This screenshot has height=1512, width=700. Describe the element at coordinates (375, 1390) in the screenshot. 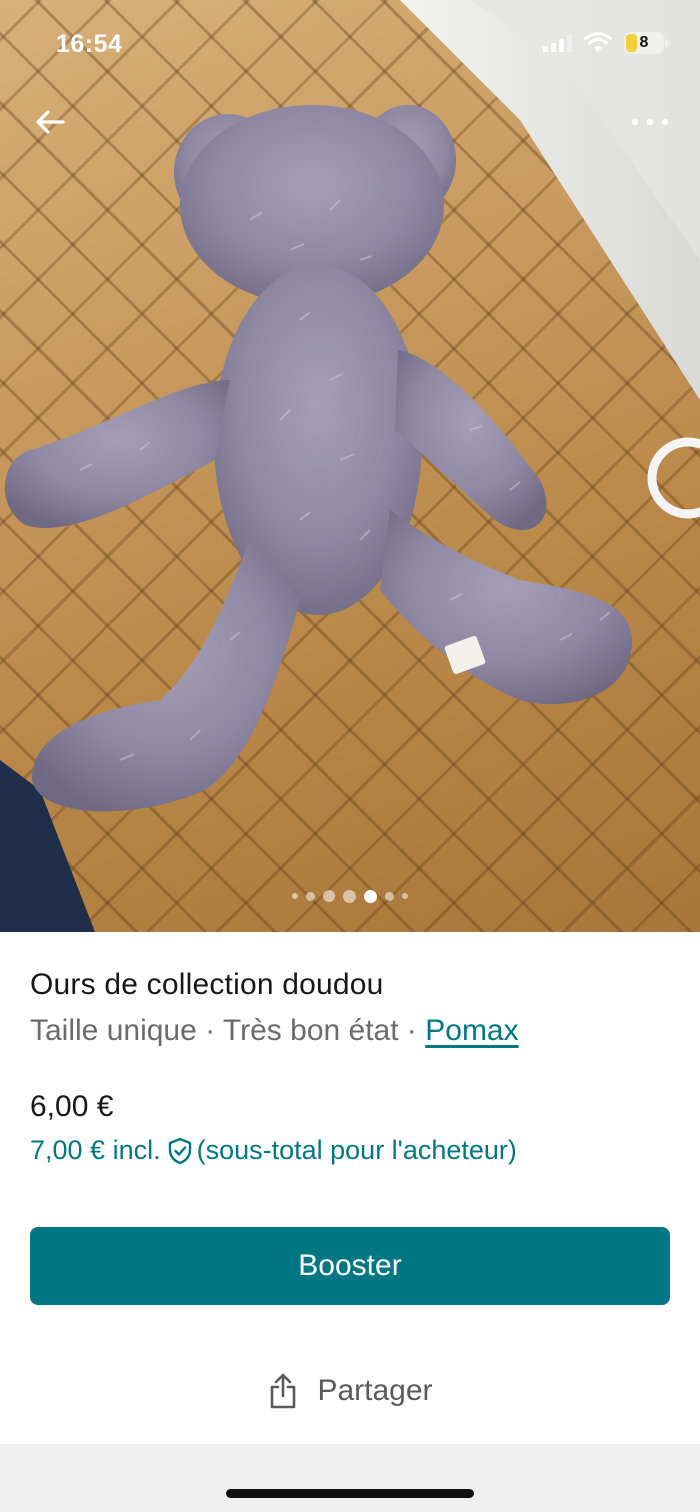

I see `share-label: Partager` at that location.